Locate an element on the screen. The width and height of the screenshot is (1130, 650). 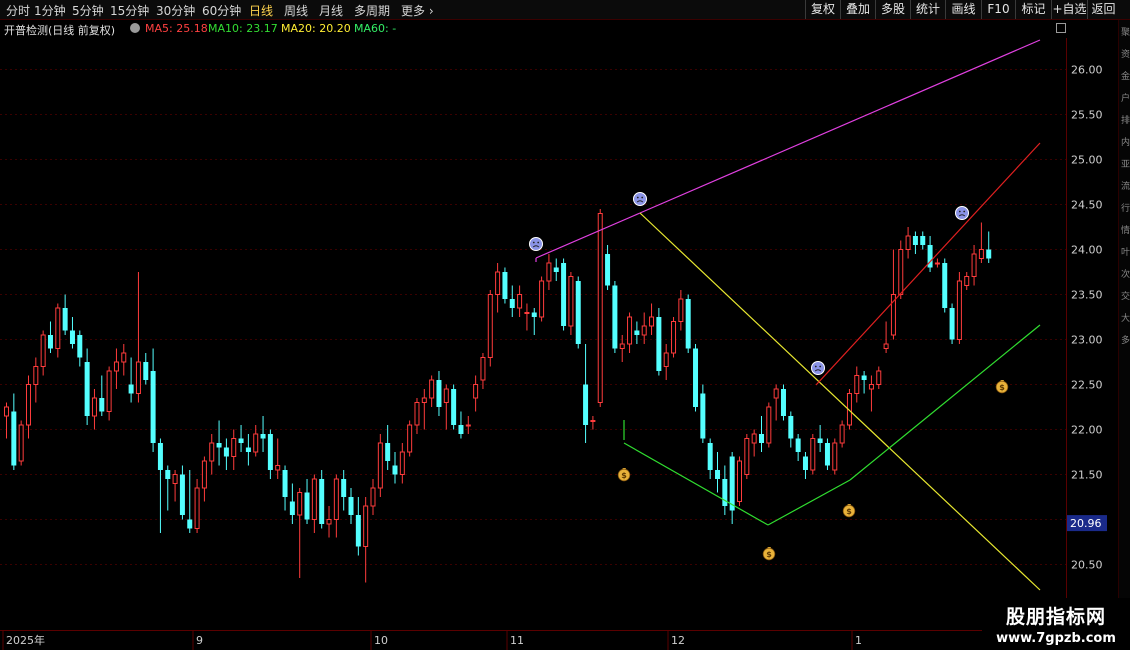
toolbar-button-8: 返回 is located at coordinates (1103, 9).